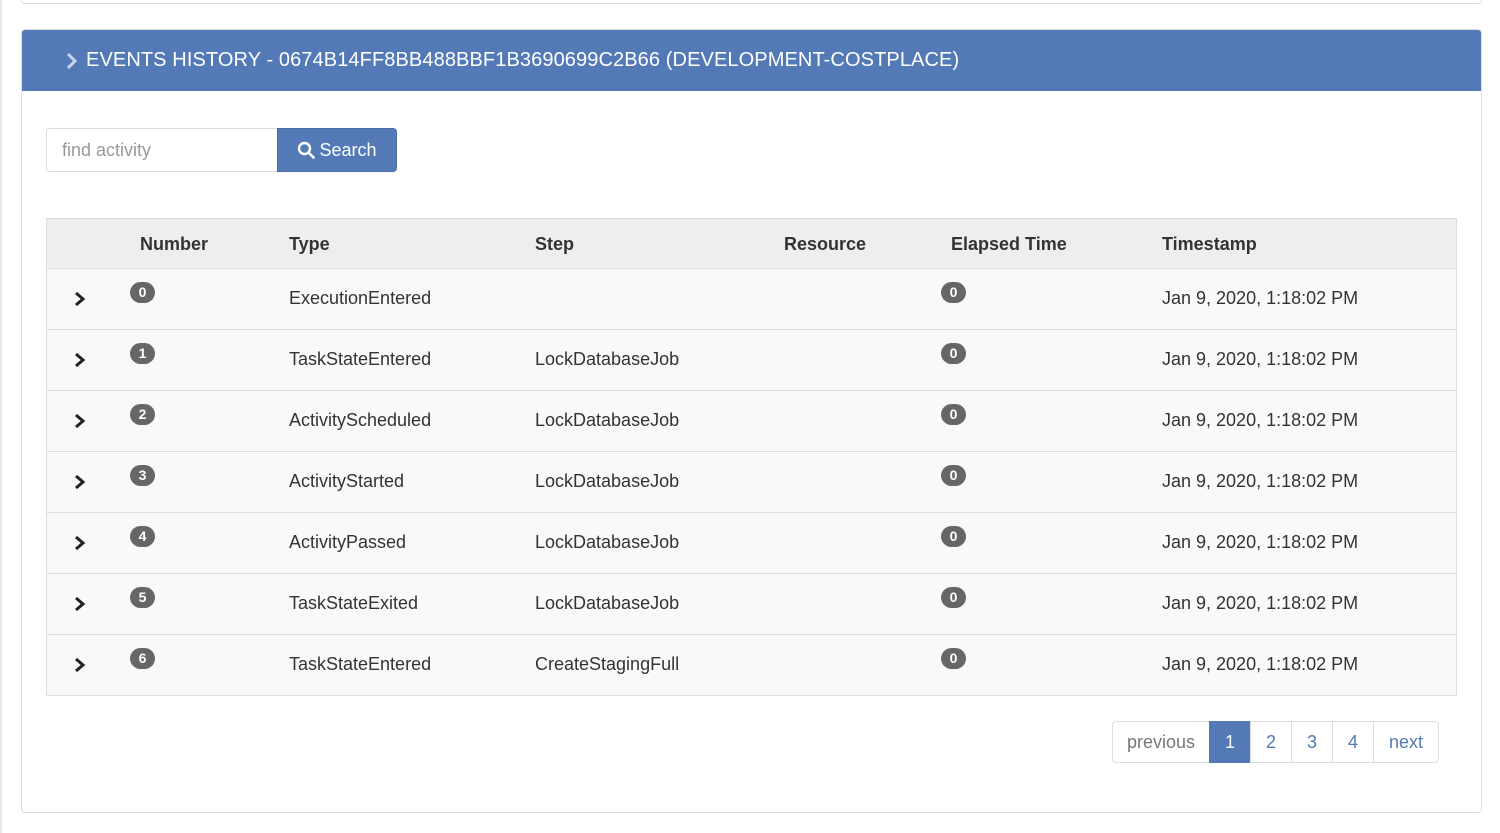  I want to click on number-badge: 0, so click(142, 292).